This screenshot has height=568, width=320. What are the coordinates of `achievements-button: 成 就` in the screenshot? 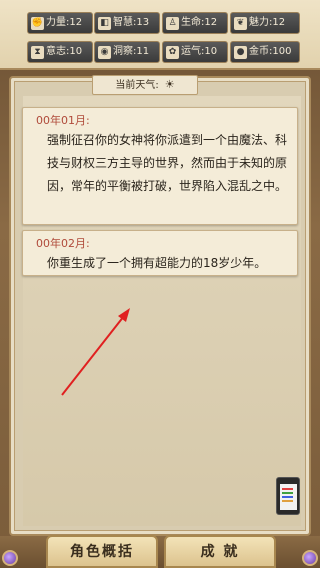 It's located at (220, 551).